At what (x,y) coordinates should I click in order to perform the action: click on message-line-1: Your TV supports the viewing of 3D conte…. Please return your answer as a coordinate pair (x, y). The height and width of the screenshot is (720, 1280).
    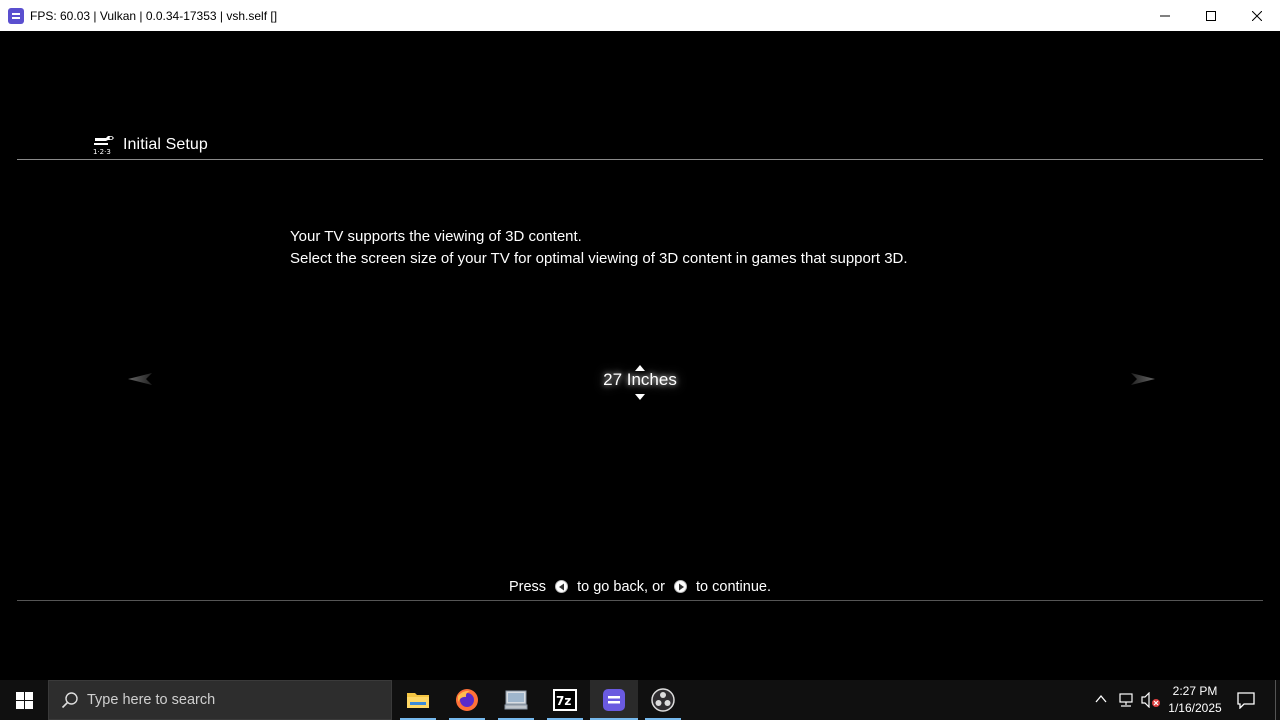
    Looking at the image, I should click on (436, 236).